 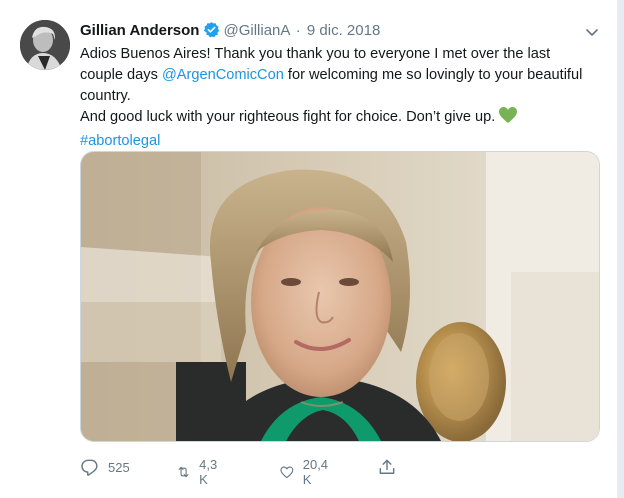 What do you see at coordinates (223, 75) in the screenshot?
I see `mention-link: @ArgenComicCon` at bounding box center [223, 75].